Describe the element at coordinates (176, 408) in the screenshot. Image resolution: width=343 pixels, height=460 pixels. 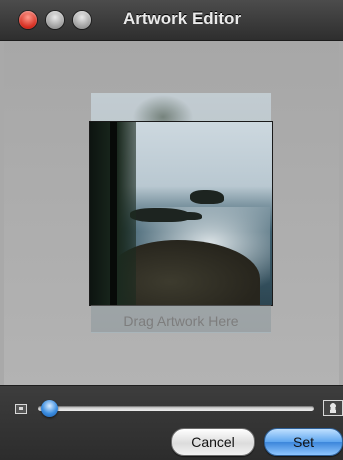
I see `zoom-slider-track` at that location.